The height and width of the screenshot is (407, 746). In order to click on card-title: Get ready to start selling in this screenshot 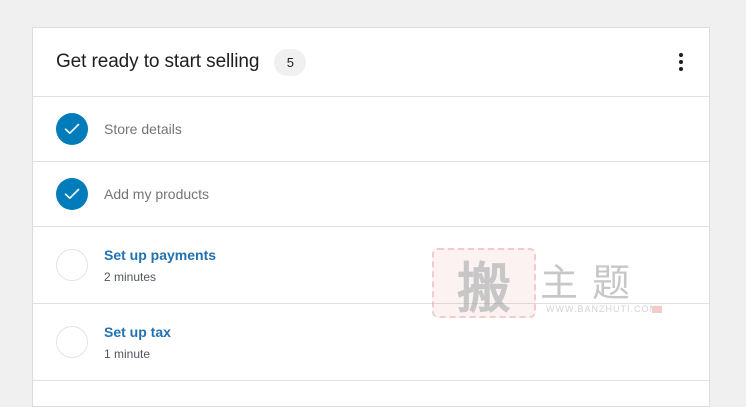, I will do `click(158, 61)`.